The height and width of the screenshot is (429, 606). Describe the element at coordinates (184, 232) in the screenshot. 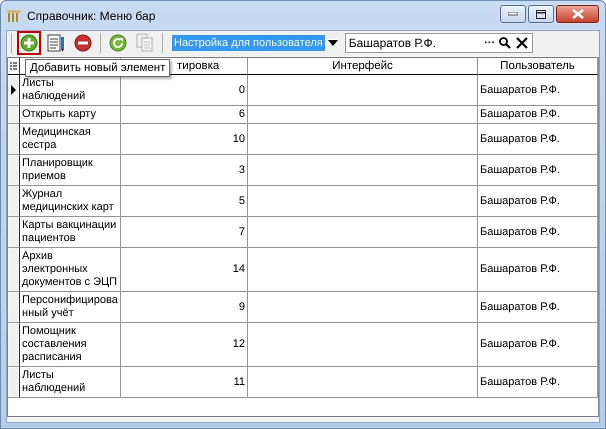

I see `table-cell: 7` at that location.